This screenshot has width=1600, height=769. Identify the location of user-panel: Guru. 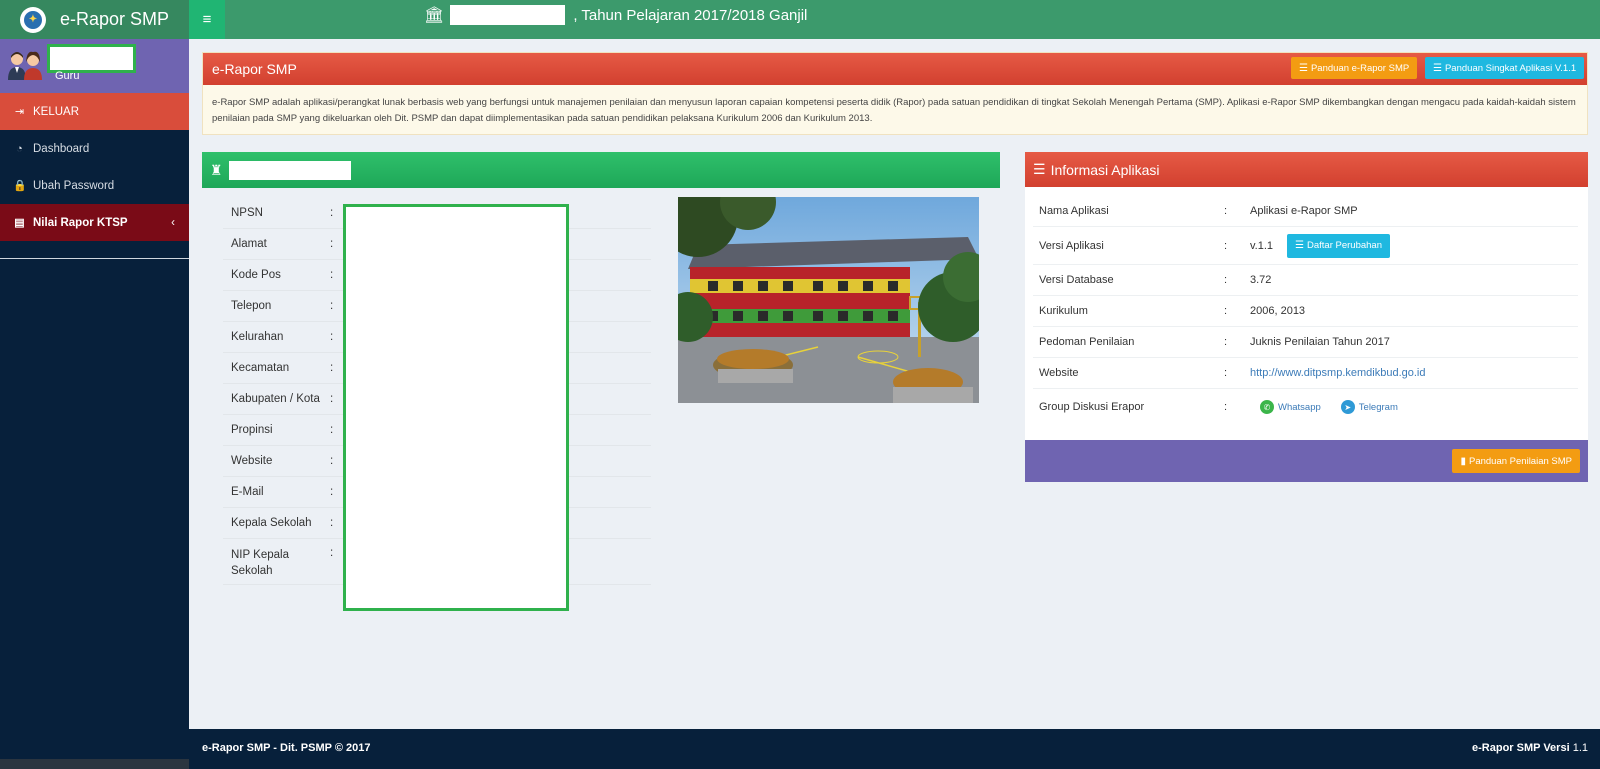
(94, 66).